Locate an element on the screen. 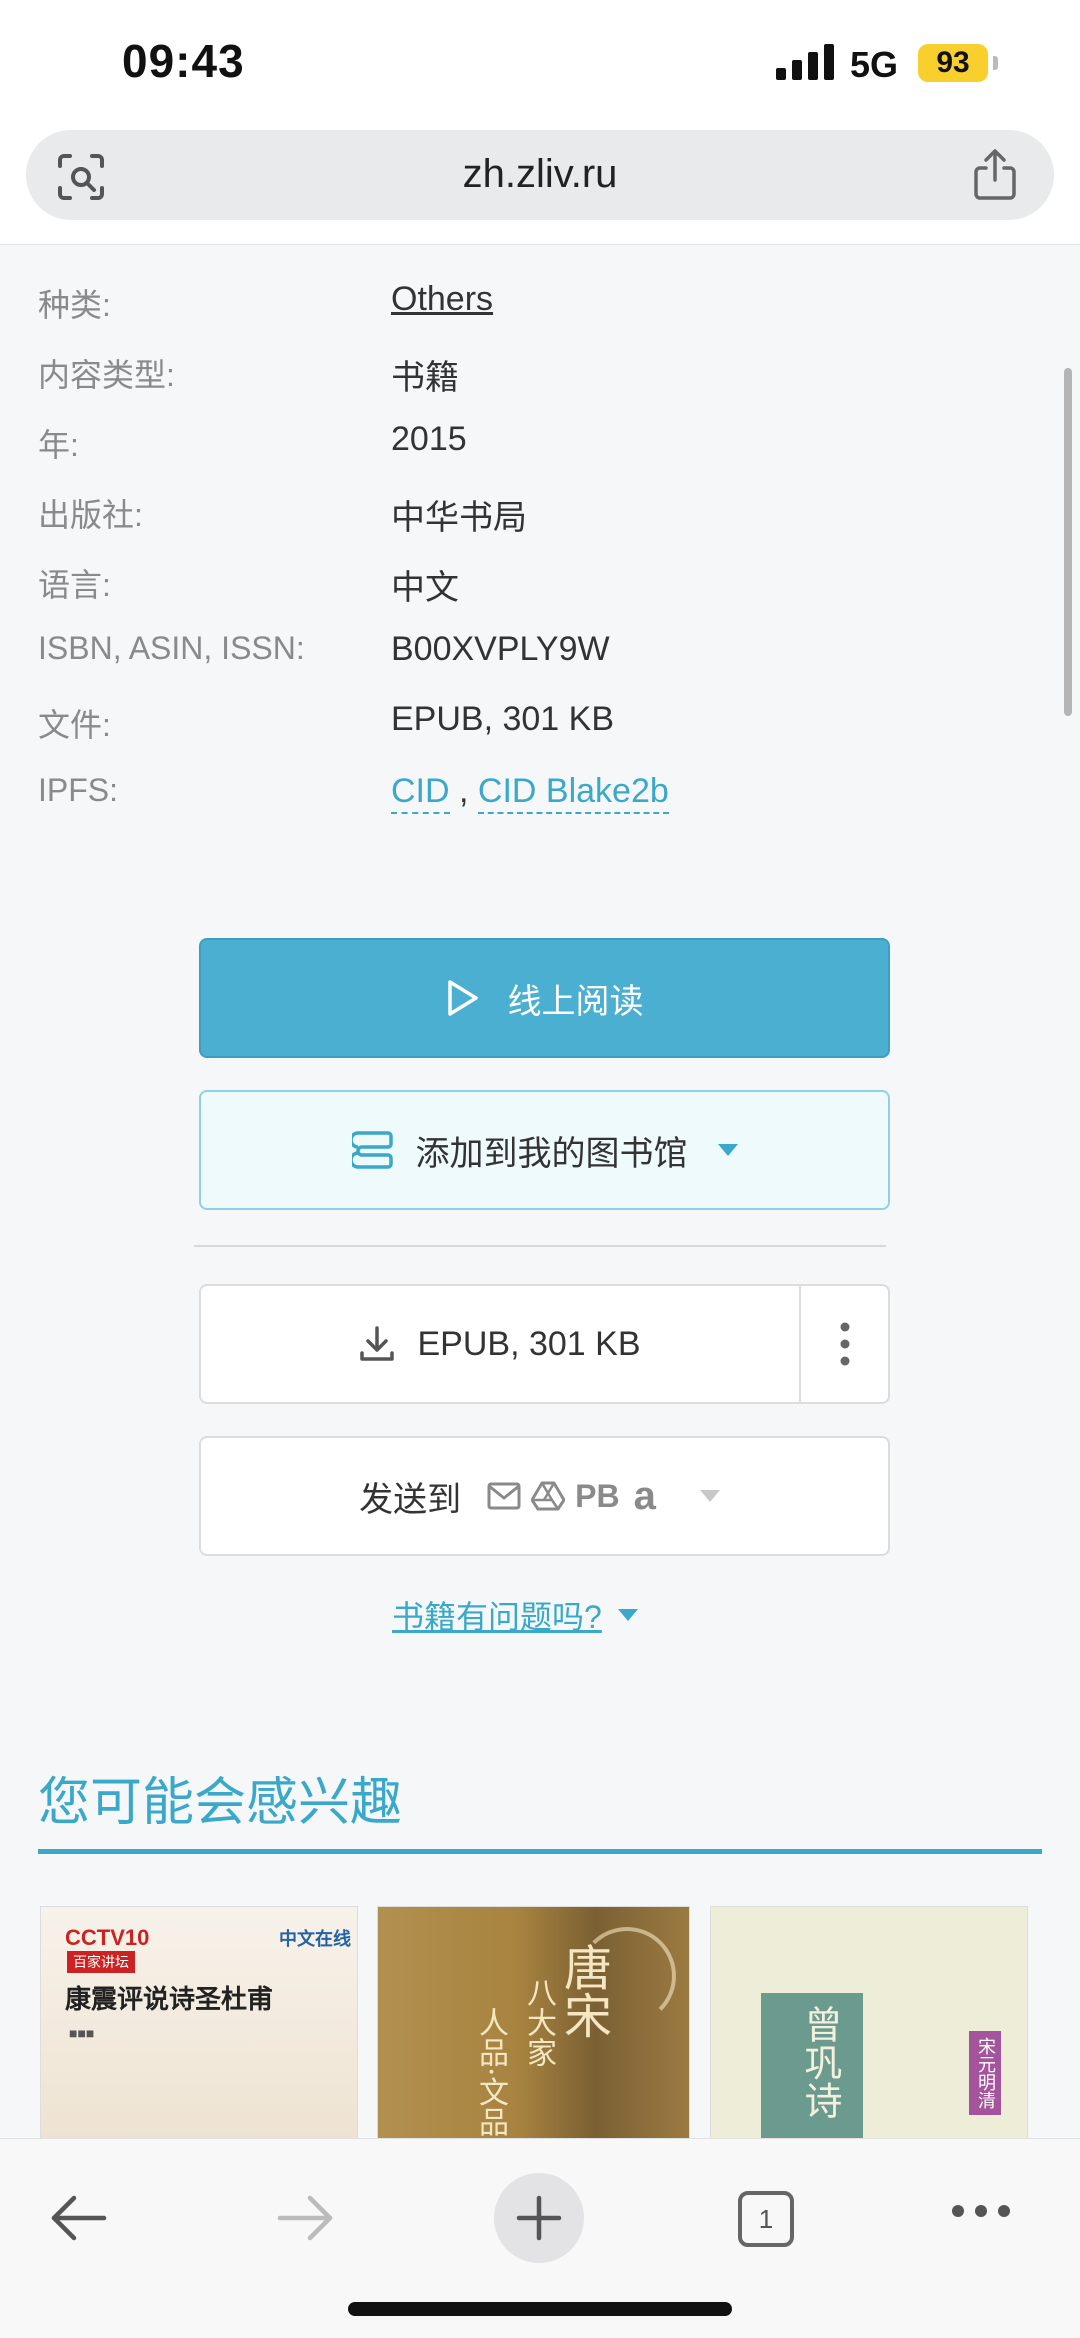 The width and height of the screenshot is (1080, 2338). divider is located at coordinates (540, 1246).